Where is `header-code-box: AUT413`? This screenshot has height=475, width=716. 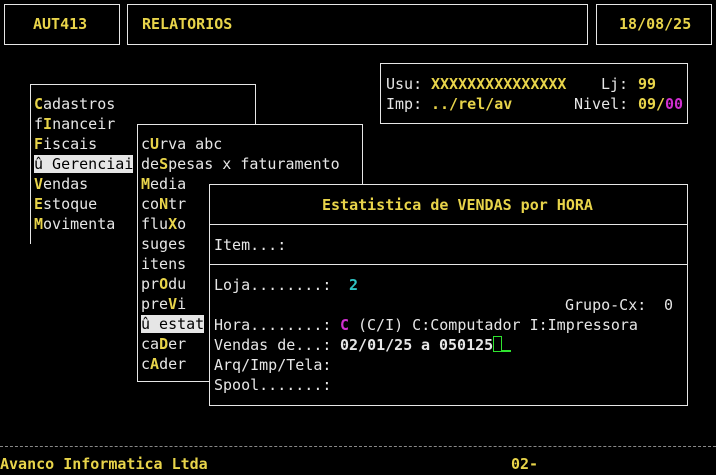
header-code-box: AUT413 is located at coordinates (62, 24).